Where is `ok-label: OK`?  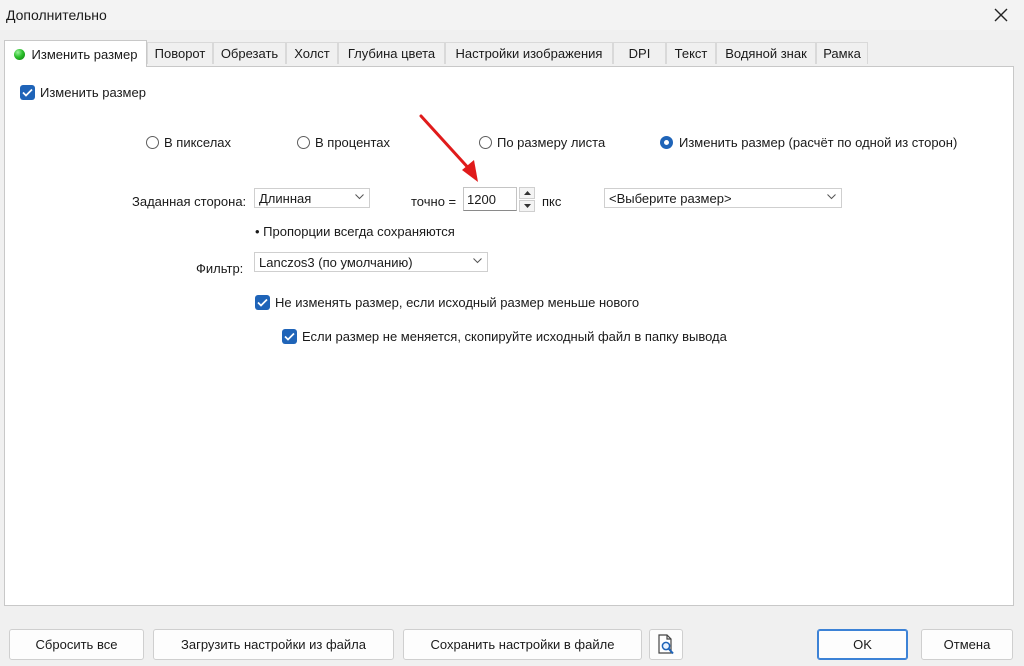
ok-label: OK is located at coordinates (862, 644).